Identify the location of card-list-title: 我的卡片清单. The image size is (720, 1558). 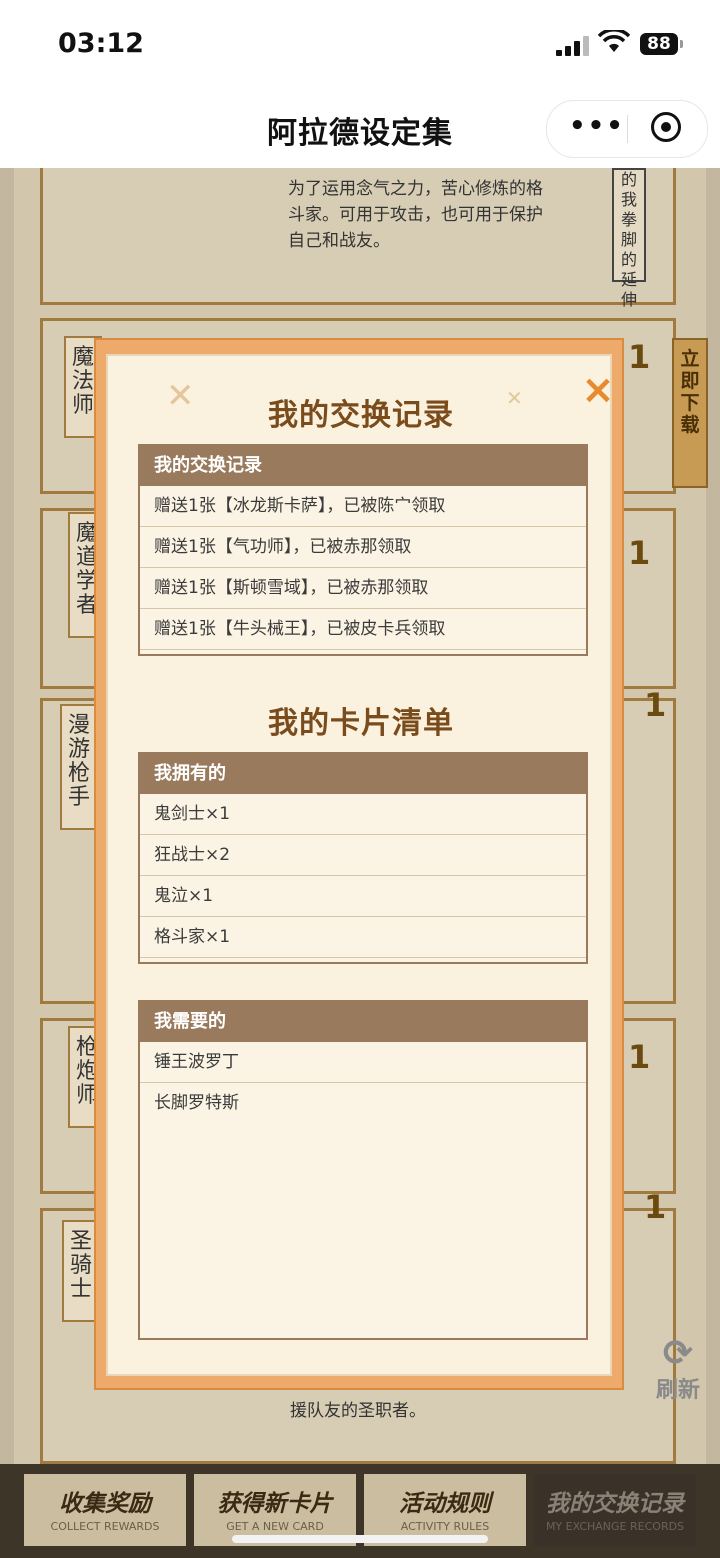
(361, 723).